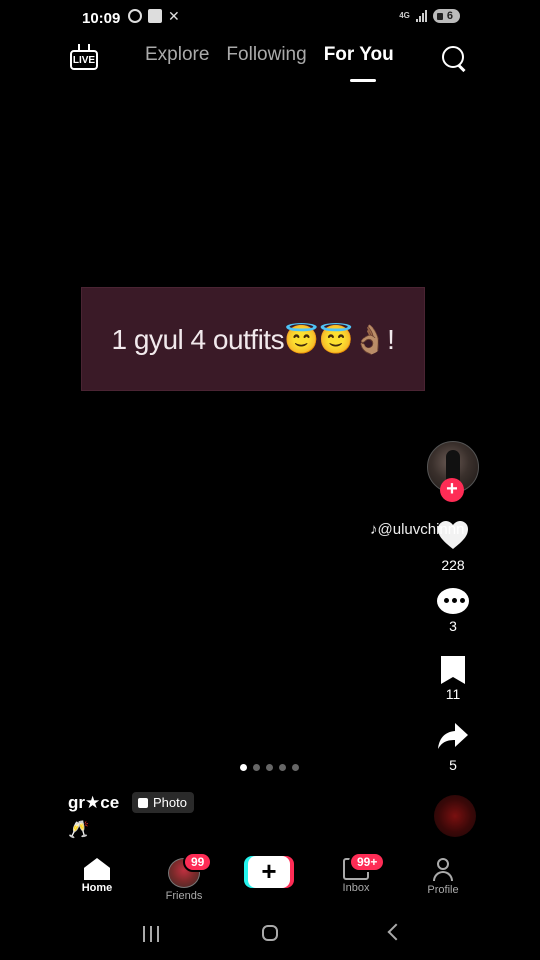  What do you see at coordinates (453, 694) in the screenshot?
I see `save-count: 11` at bounding box center [453, 694].